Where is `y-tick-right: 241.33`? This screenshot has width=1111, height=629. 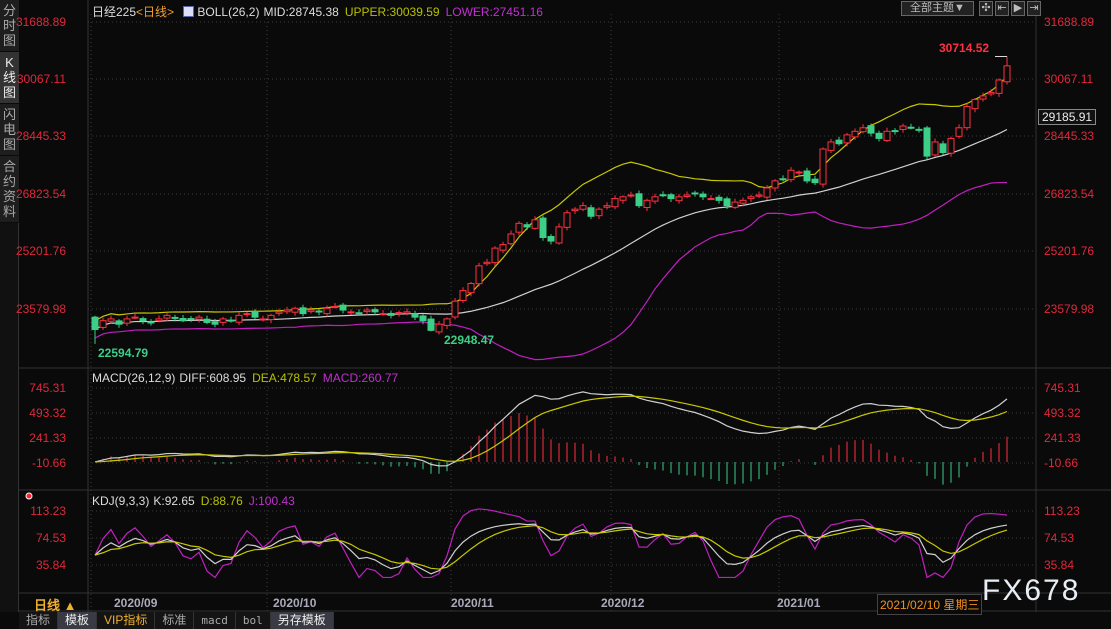 y-tick-right: 241.33 is located at coordinates (1062, 438).